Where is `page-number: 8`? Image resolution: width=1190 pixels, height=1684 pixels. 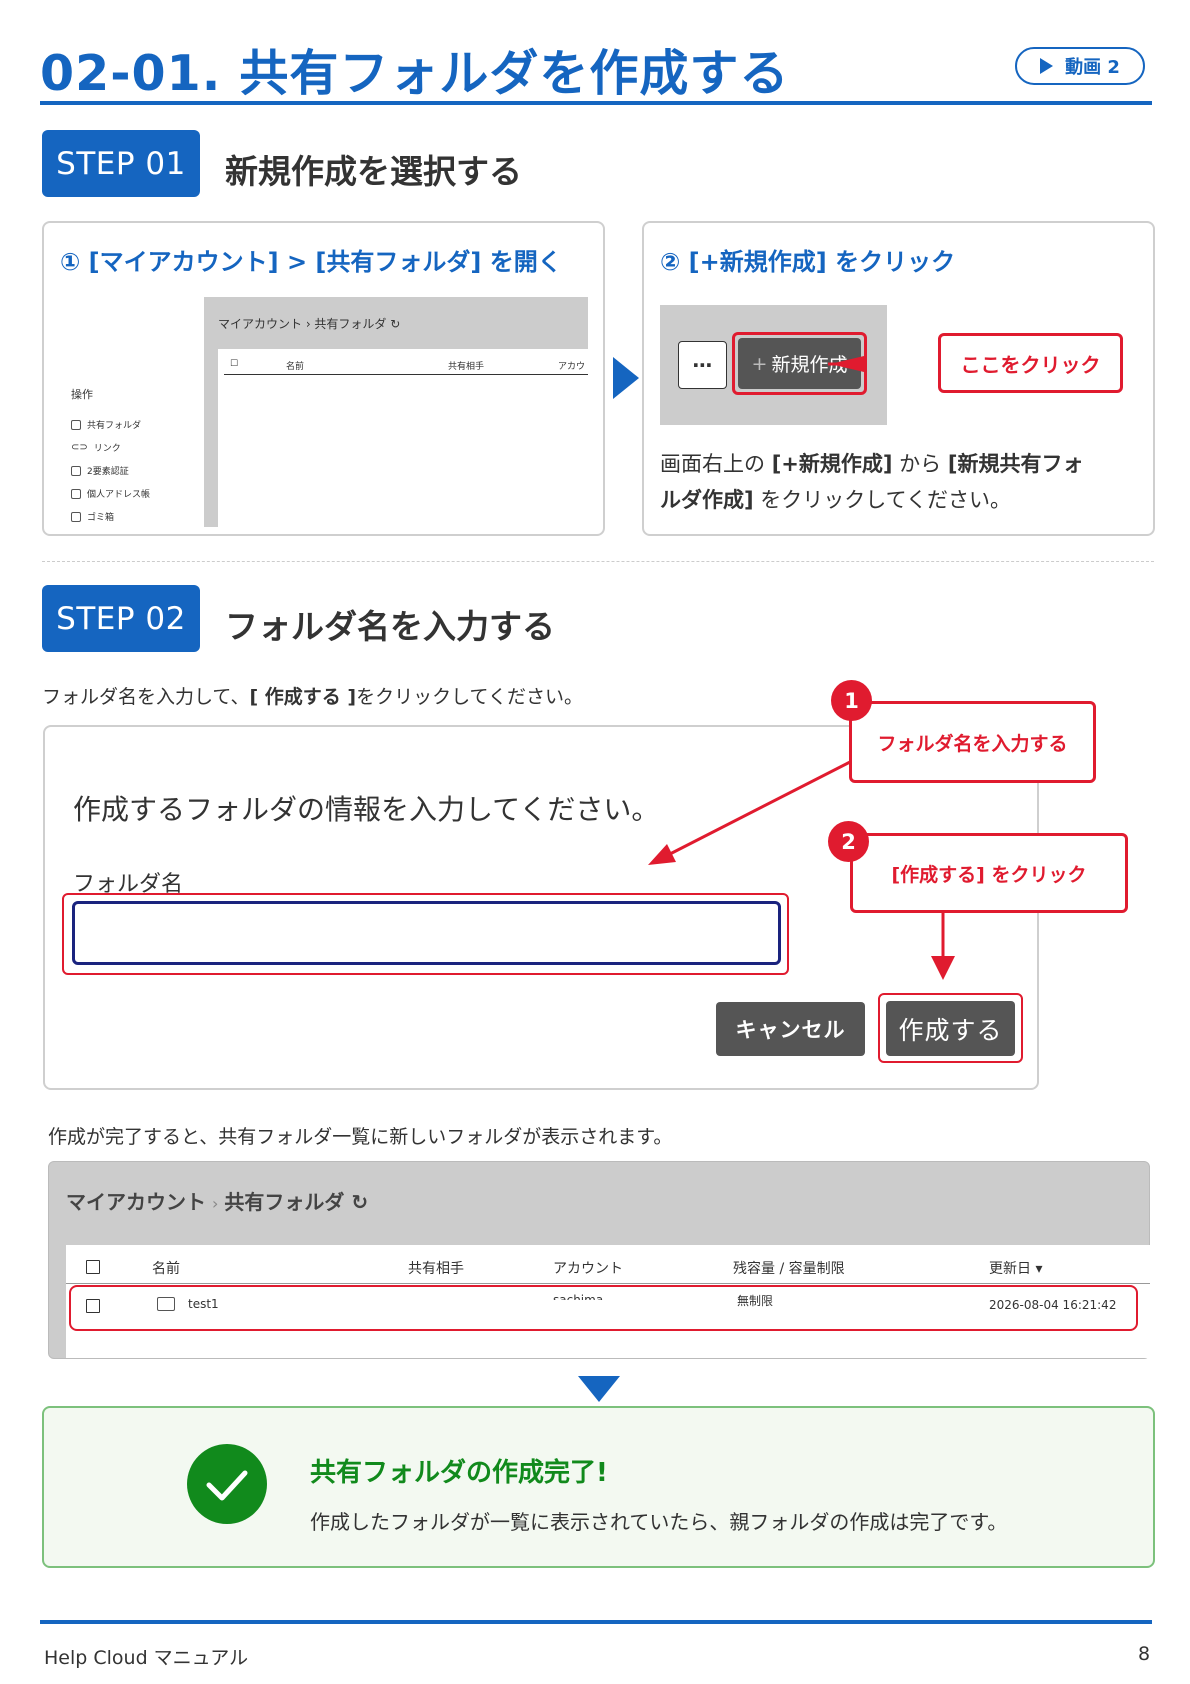 page-number: 8 is located at coordinates (1144, 1654).